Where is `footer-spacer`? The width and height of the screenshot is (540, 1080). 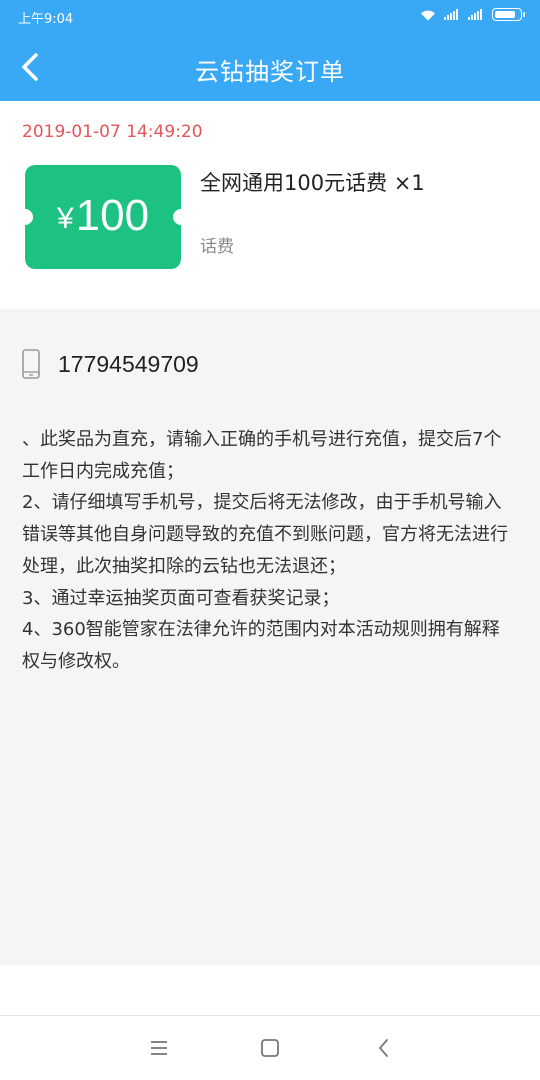
footer-spacer is located at coordinates (270, 990).